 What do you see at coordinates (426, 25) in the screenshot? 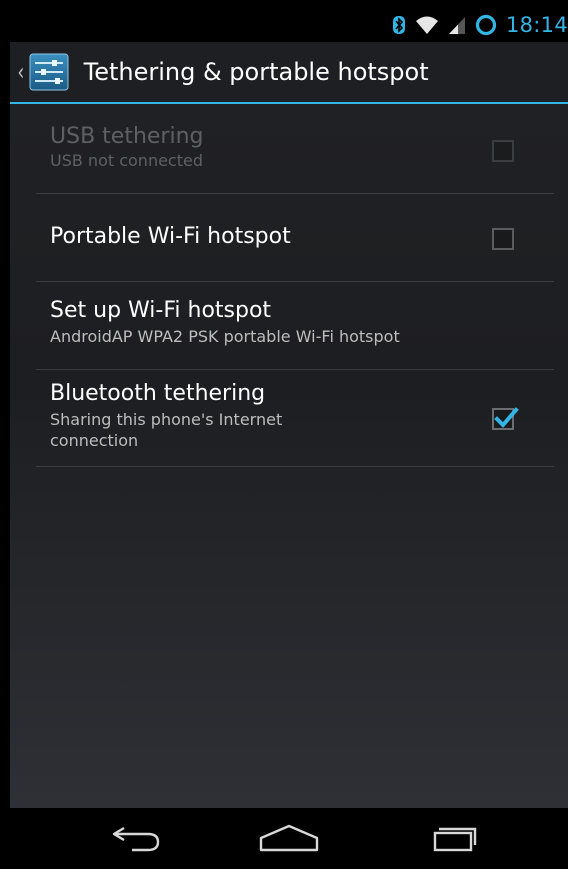
I see `wifi-icon` at bounding box center [426, 25].